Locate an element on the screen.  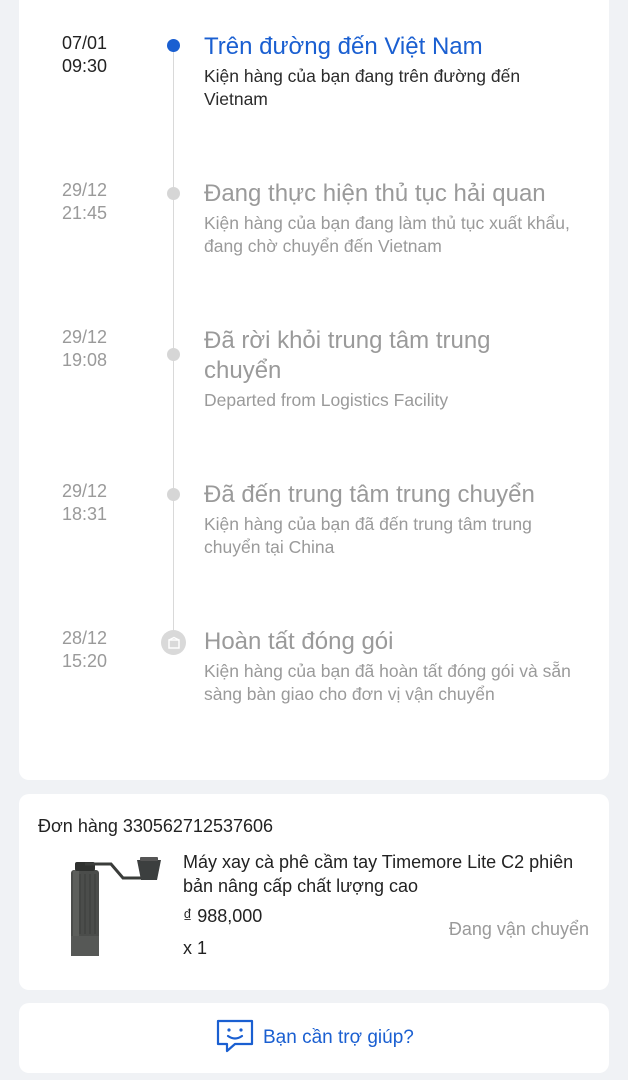
timeline-dot-active is located at coordinates (173, 45).